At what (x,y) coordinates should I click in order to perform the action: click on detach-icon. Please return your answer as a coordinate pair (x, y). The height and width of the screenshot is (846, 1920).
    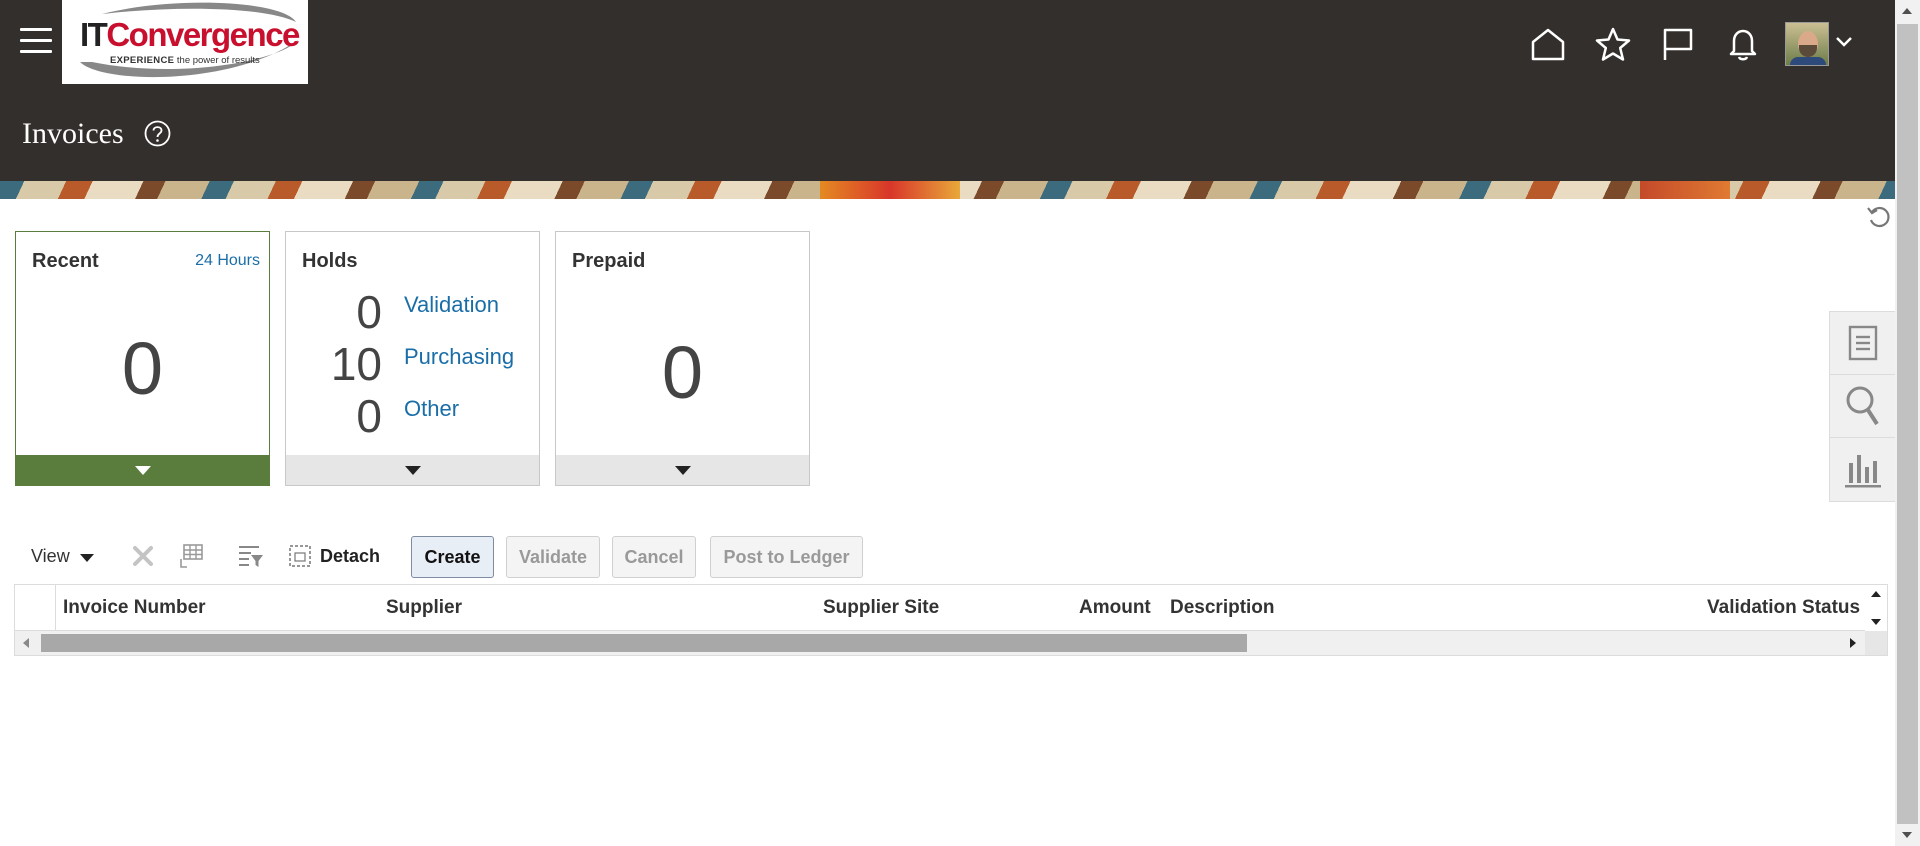
    Looking at the image, I should click on (300, 556).